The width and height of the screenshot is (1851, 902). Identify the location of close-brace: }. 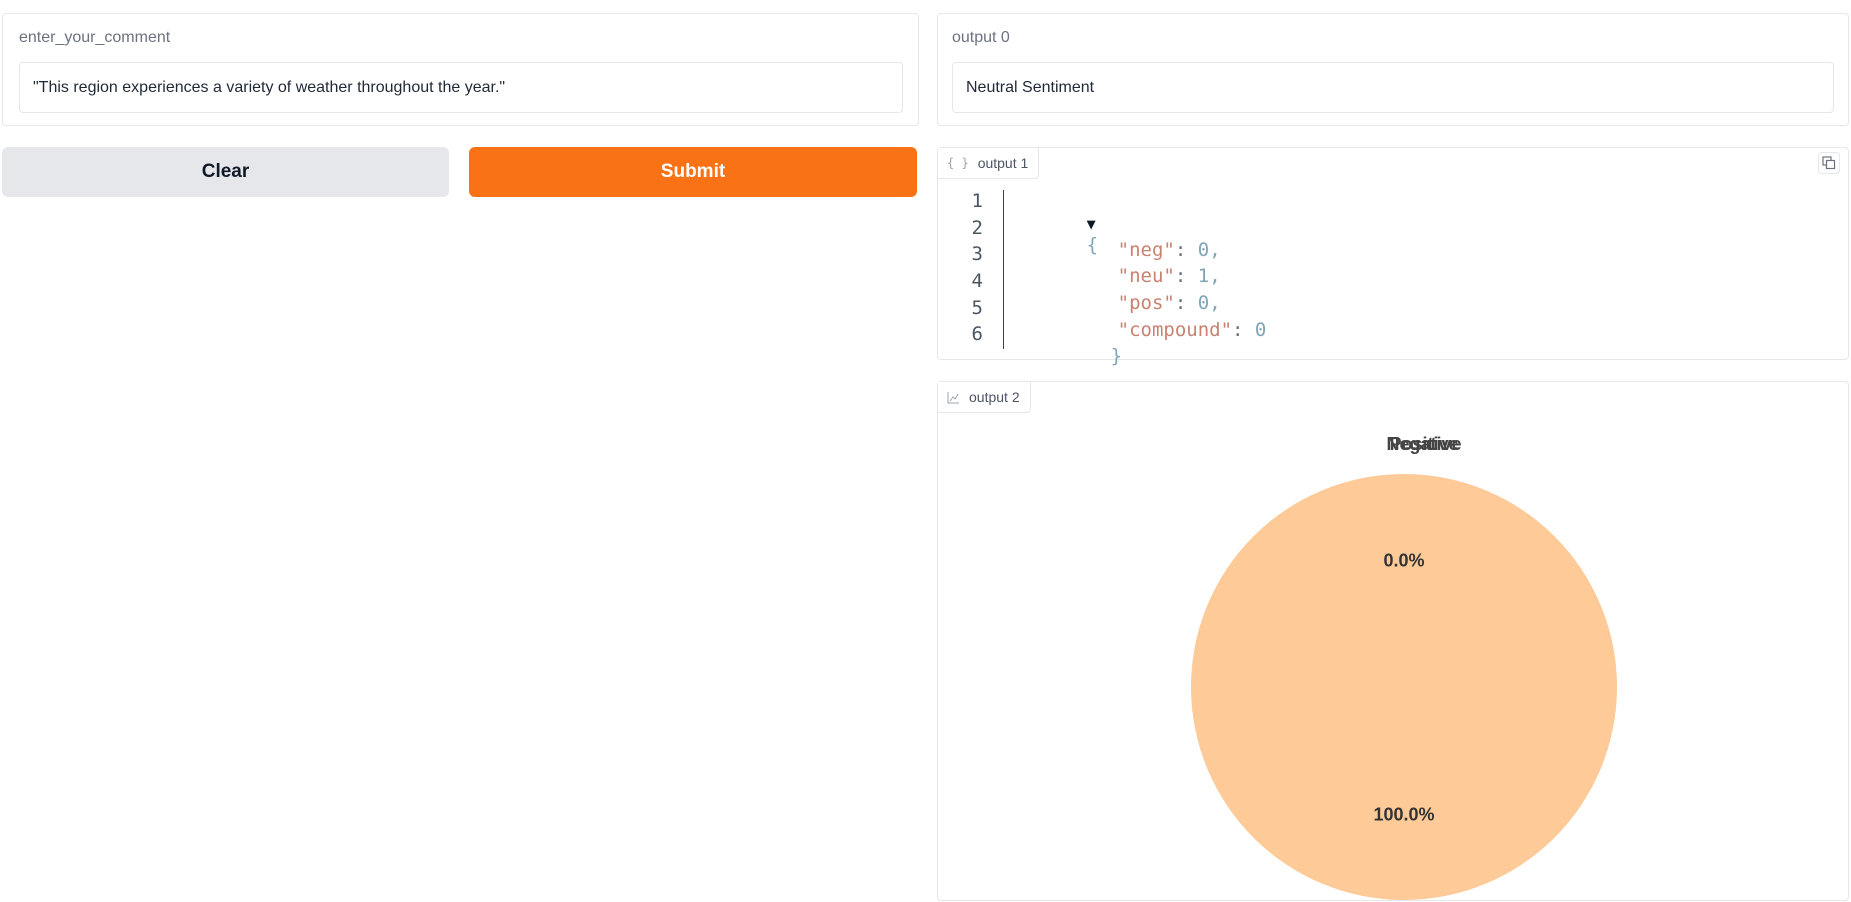
(1116, 356).